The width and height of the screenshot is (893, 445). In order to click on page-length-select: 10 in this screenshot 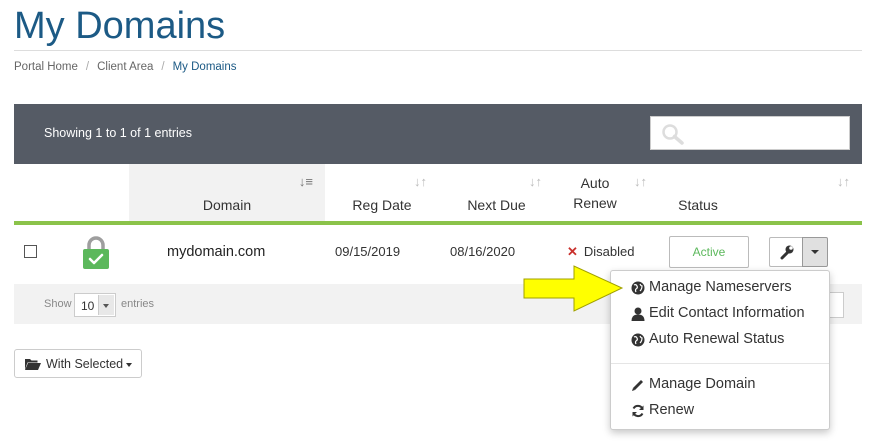, I will do `click(95, 305)`.